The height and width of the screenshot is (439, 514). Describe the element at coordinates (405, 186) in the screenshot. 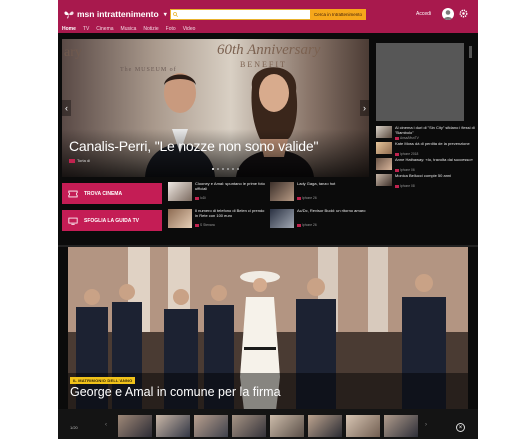

I see `side-source: Iphone 08` at that location.